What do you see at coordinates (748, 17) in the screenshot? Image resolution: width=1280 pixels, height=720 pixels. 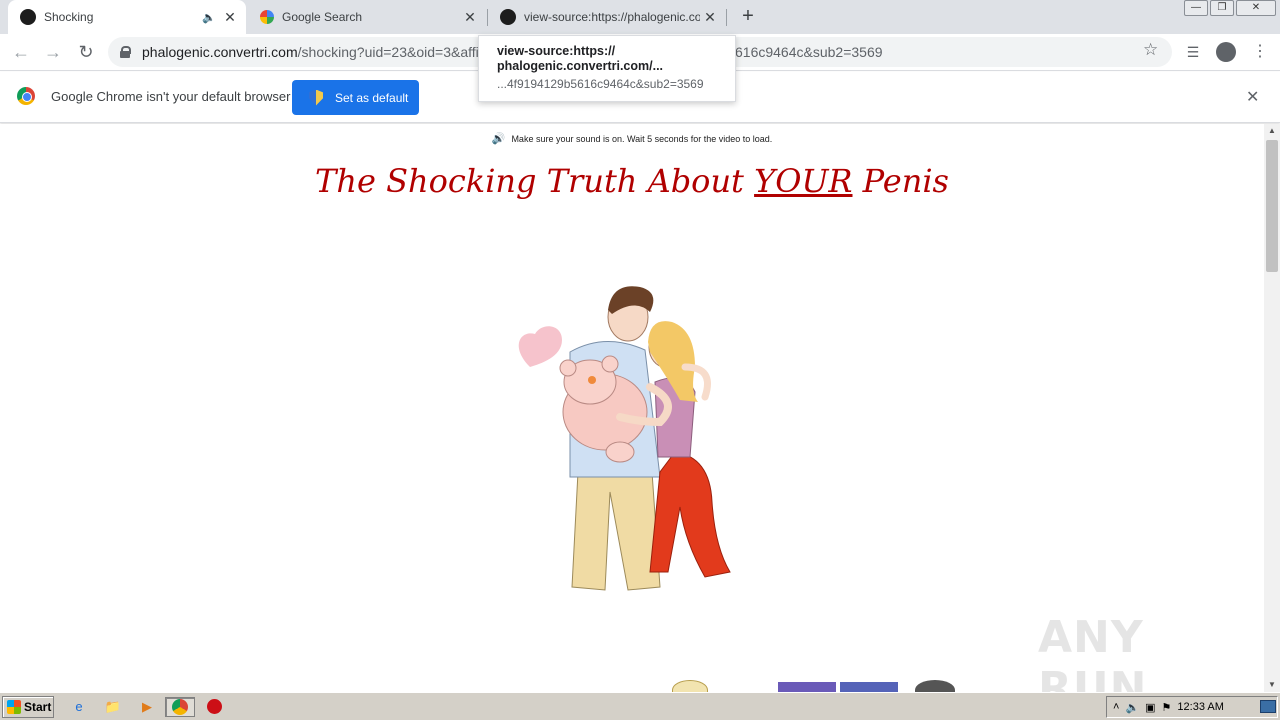 I see `new-tab-button: +` at bounding box center [748, 17].